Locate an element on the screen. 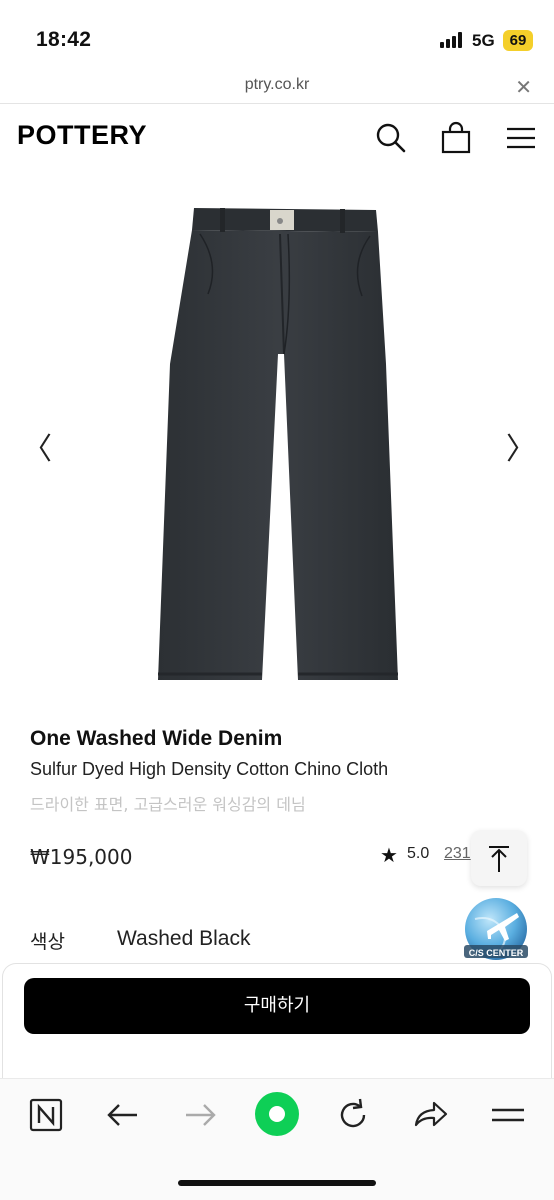 The image size is (554, 1200). cs-center-label: C/S CENTER is located at coordinates (496, 953).